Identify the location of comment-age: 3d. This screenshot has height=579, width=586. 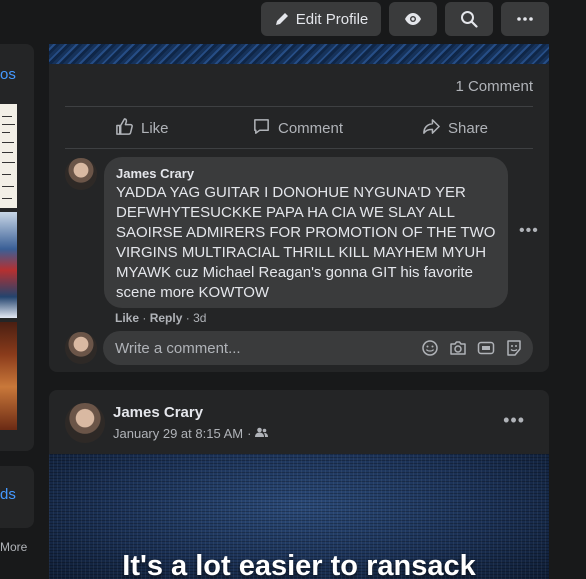
(199, 318).